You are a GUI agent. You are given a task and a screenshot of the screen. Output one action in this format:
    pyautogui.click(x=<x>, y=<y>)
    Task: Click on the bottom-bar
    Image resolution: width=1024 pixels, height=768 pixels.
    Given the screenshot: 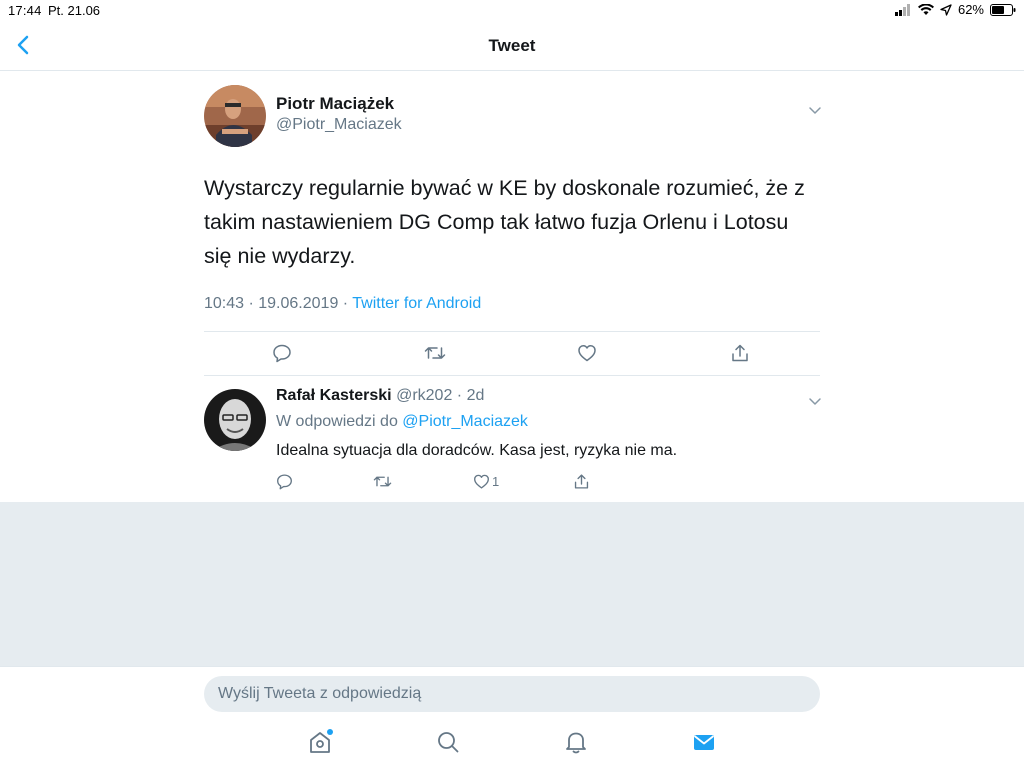 What is the action you would take?
    pyautogui.click(x=512, y=717)
    